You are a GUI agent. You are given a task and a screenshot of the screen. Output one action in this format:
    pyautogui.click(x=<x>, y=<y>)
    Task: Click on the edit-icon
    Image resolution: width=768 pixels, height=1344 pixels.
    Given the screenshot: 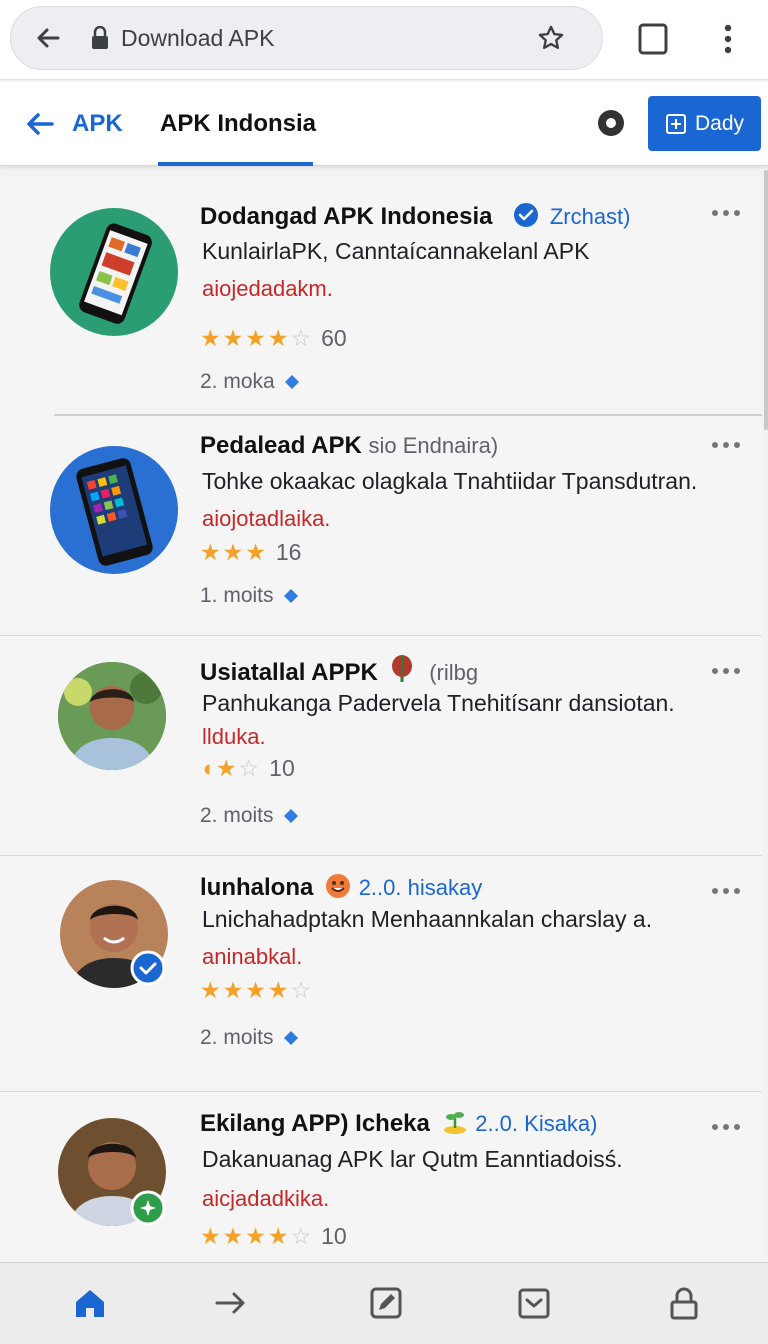 What is the action you would take?
    pyautogui.click(x=386, y=1303)
    